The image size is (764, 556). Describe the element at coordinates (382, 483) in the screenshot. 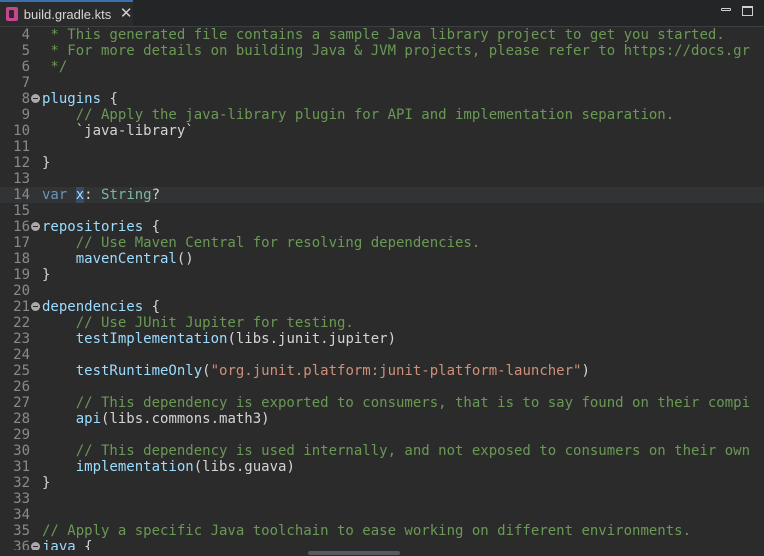

I see `code-line: 32}` at that location.